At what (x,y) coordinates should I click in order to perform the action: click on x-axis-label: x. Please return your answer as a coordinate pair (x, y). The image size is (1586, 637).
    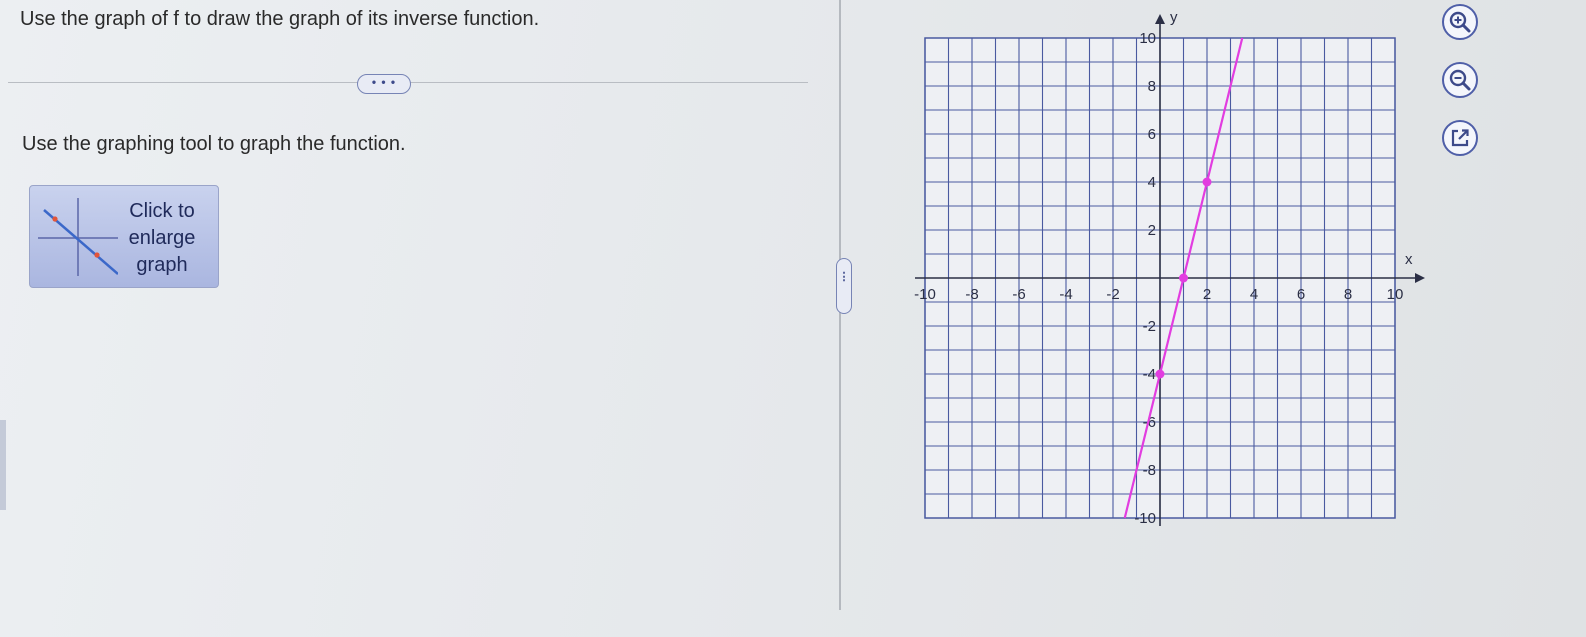
    Looking at the image, I should click on (1409, 259).